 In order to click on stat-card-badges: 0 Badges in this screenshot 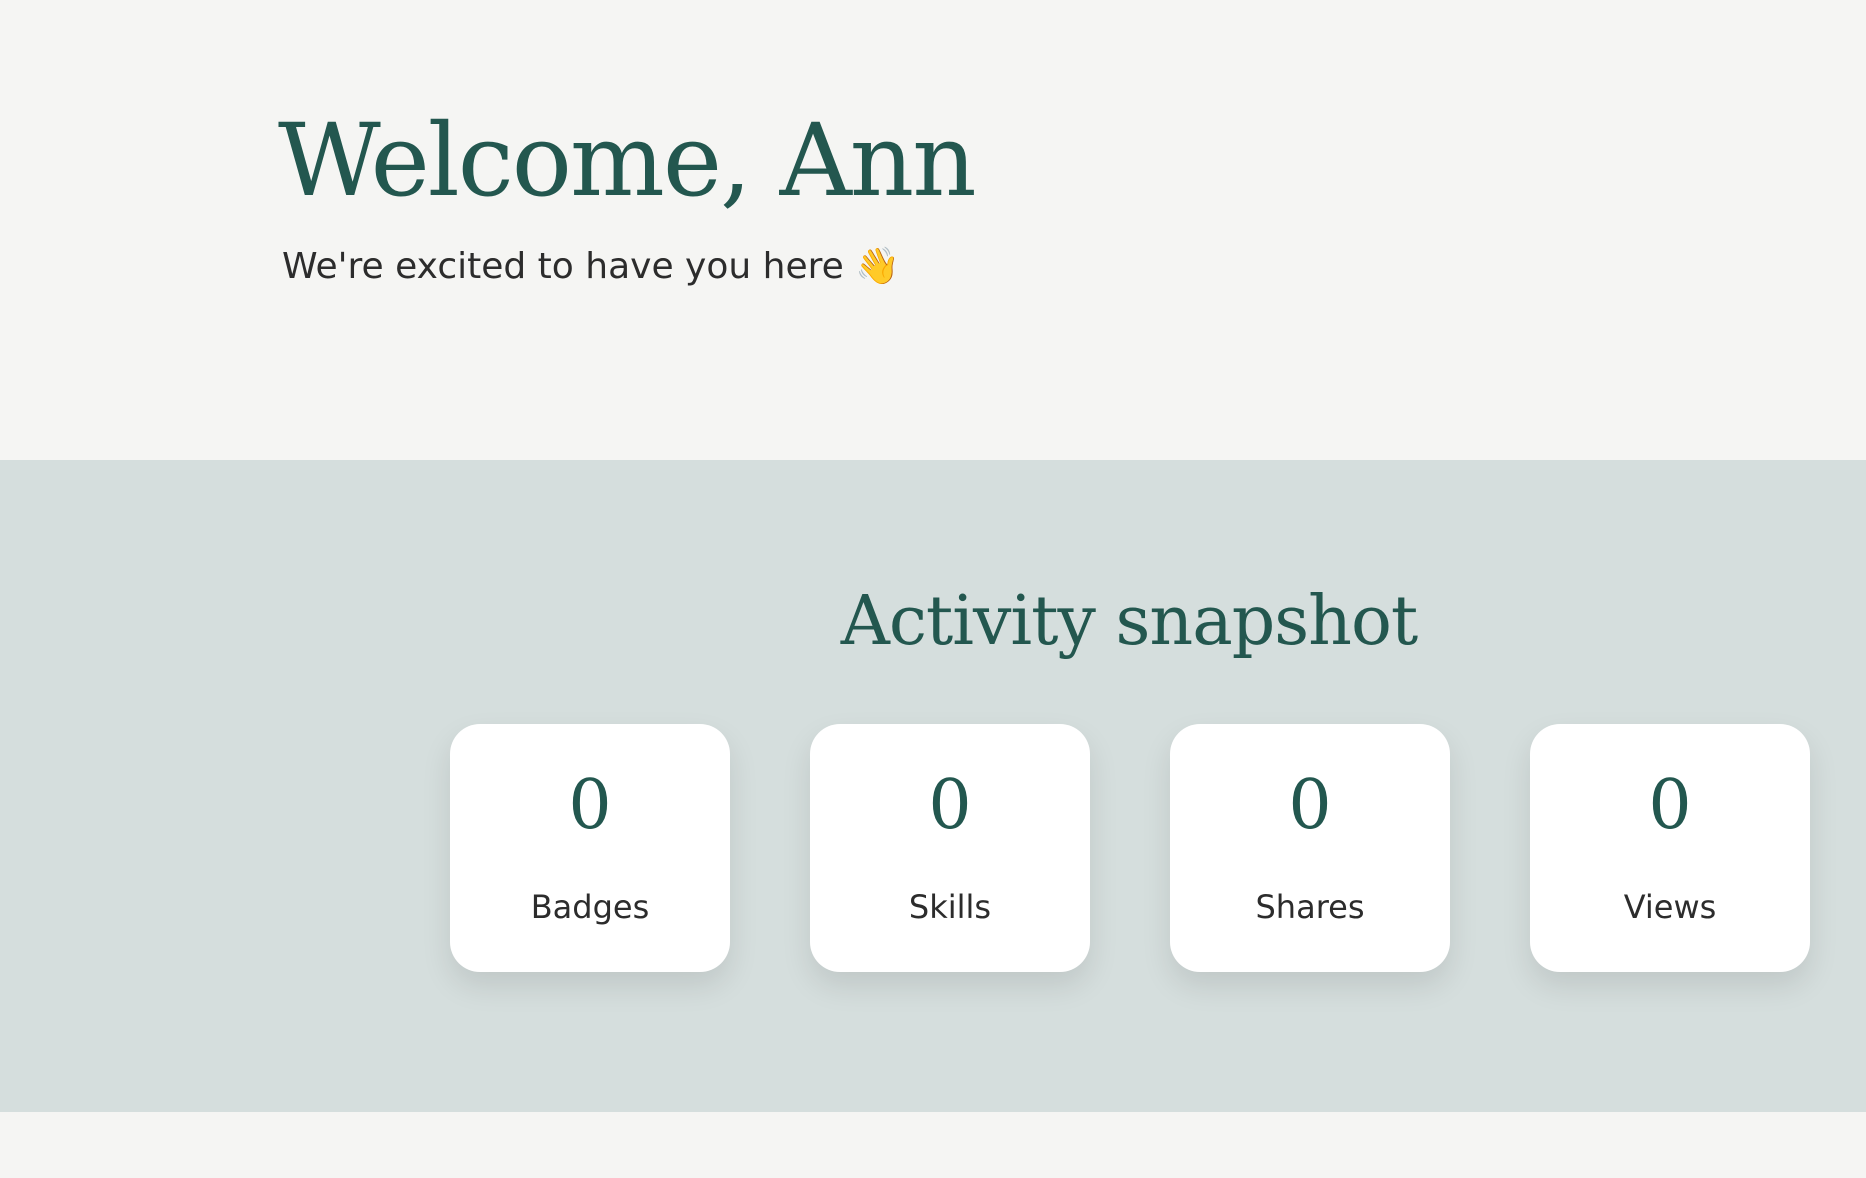, I will do `click(590, 848)`.